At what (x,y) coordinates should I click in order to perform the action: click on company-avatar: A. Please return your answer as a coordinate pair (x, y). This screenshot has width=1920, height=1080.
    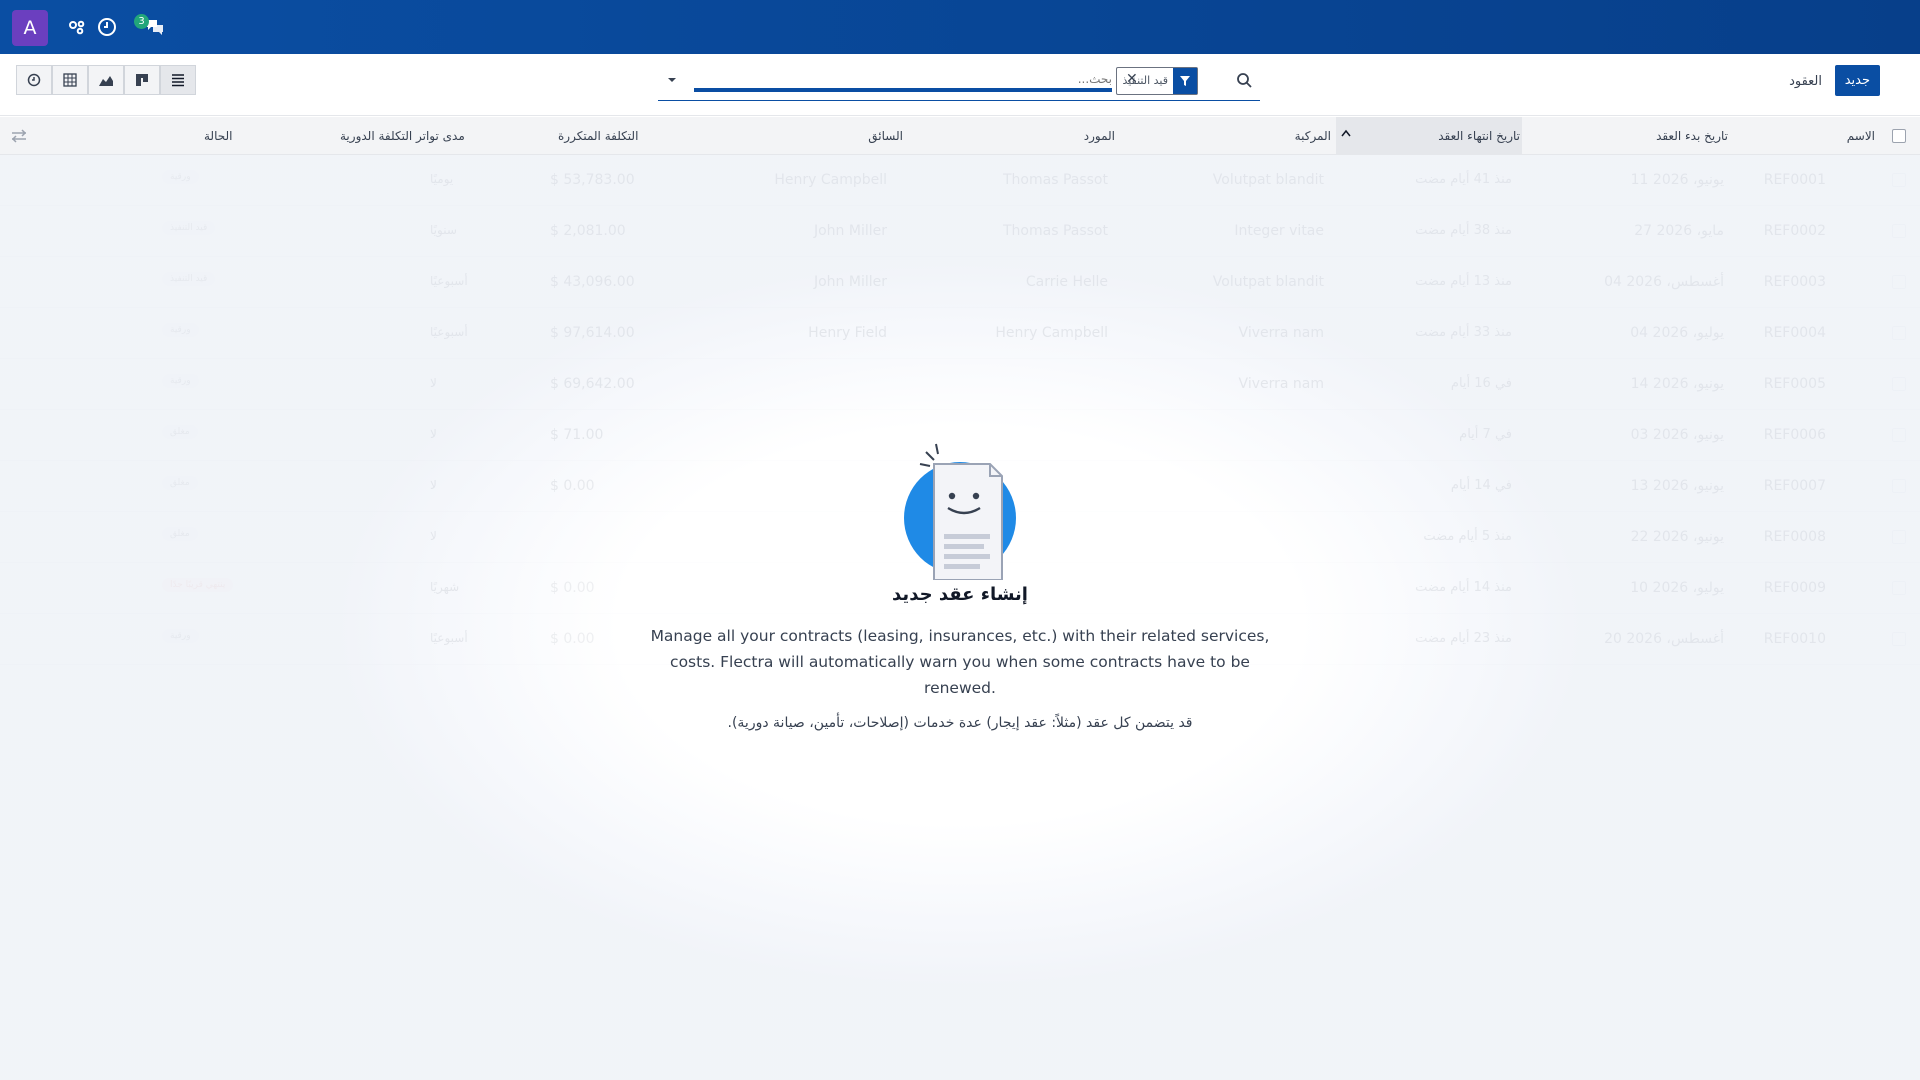
    Looking at the image, I should click on (30, 28).